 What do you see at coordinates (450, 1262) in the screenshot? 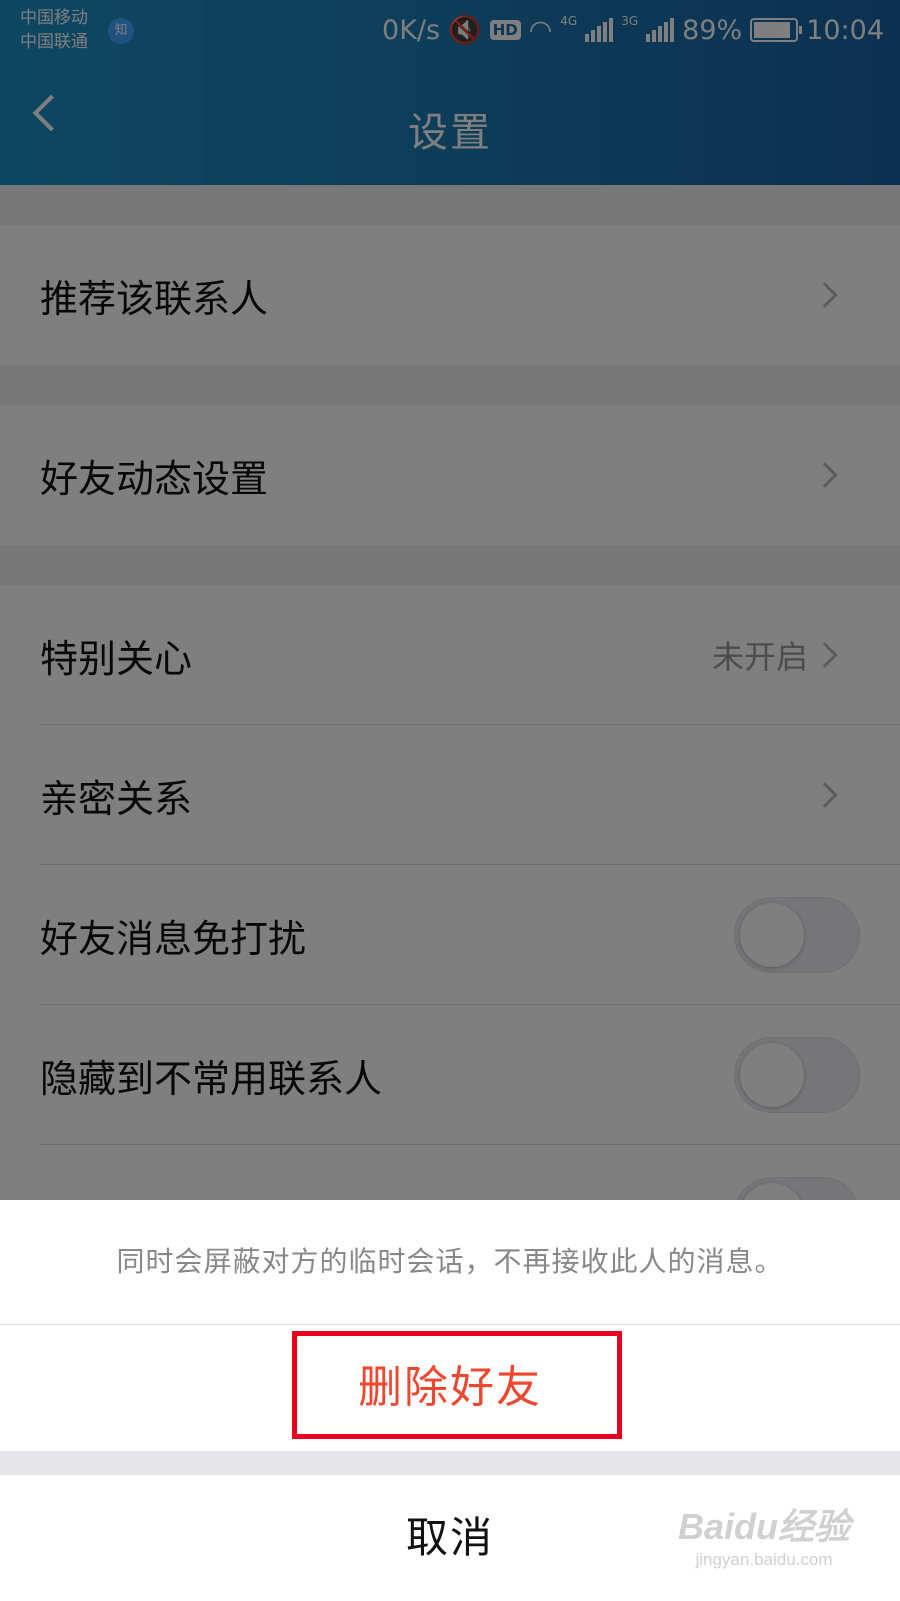
I see `sheet-description: 同时会屏蔽对方的临时会话，不再接收此人的消息。` at bounding box center [450, 1262].